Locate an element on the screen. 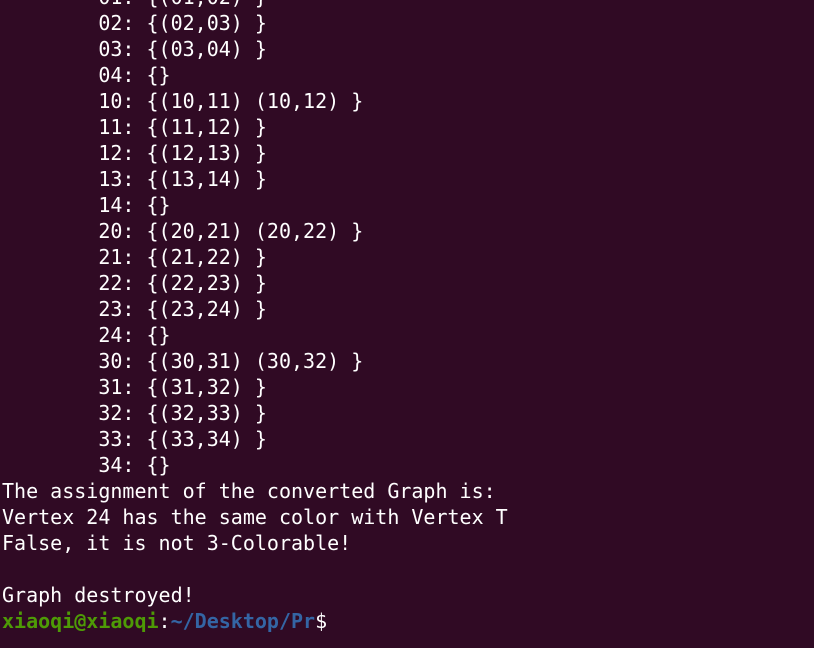  output-line: 04: {} is located at coordinates (86, 75).